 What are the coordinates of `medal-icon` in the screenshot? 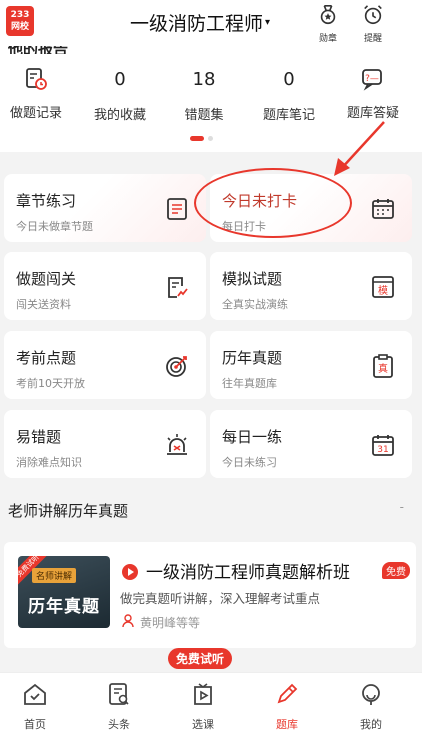 It's located at (328, 15).